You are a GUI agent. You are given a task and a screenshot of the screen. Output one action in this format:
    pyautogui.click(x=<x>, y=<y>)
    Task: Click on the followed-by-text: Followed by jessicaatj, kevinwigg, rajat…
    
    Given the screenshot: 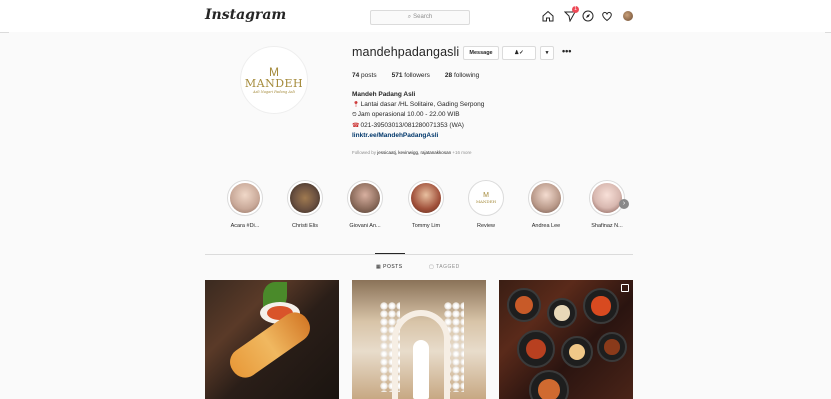 What is the action you would take?
    pyautogui.click(x=411, y=152)
    